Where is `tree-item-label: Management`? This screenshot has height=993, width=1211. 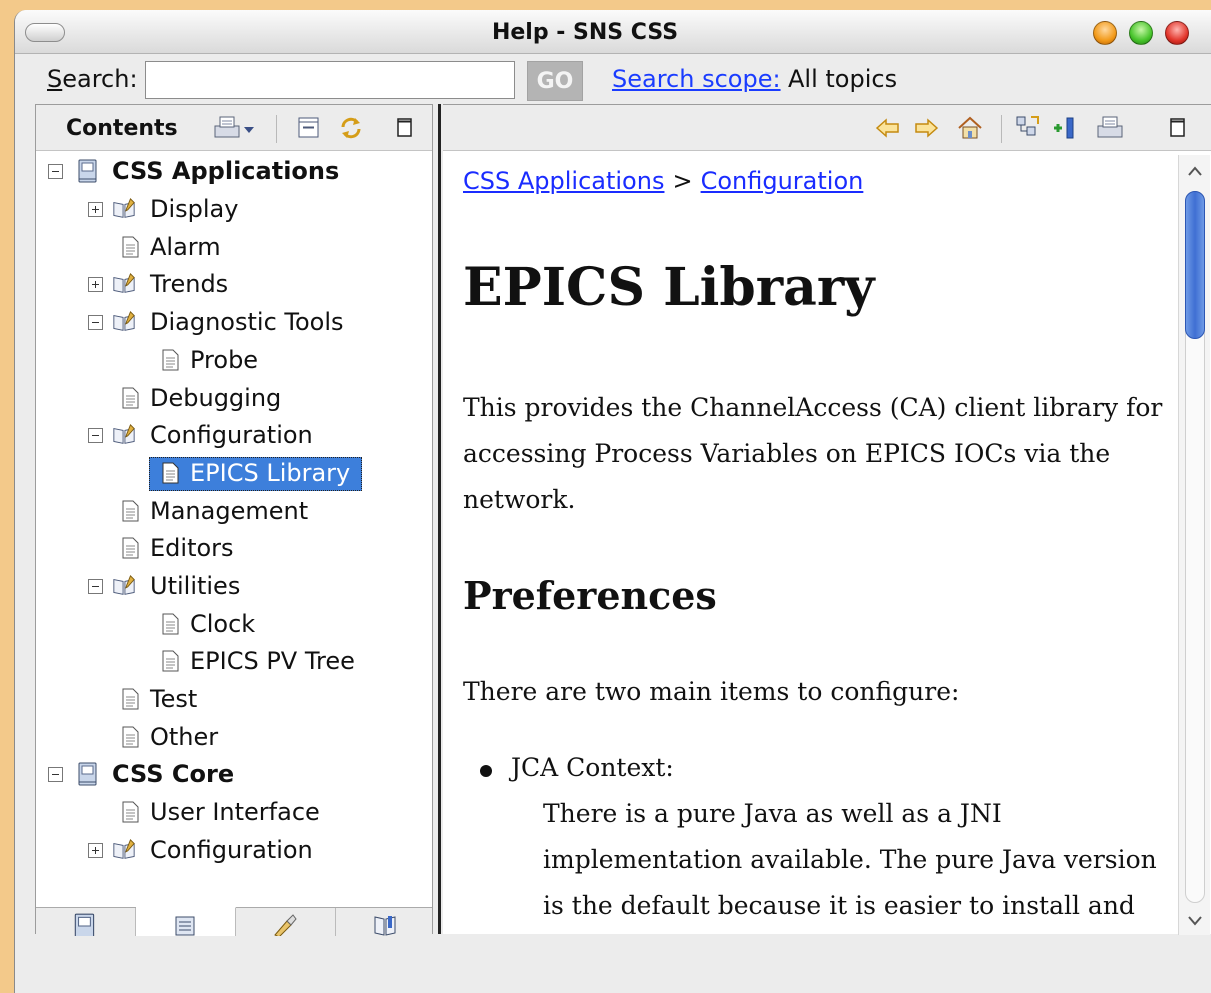 tree-item-label: Management is located at coordinates (229, 511).